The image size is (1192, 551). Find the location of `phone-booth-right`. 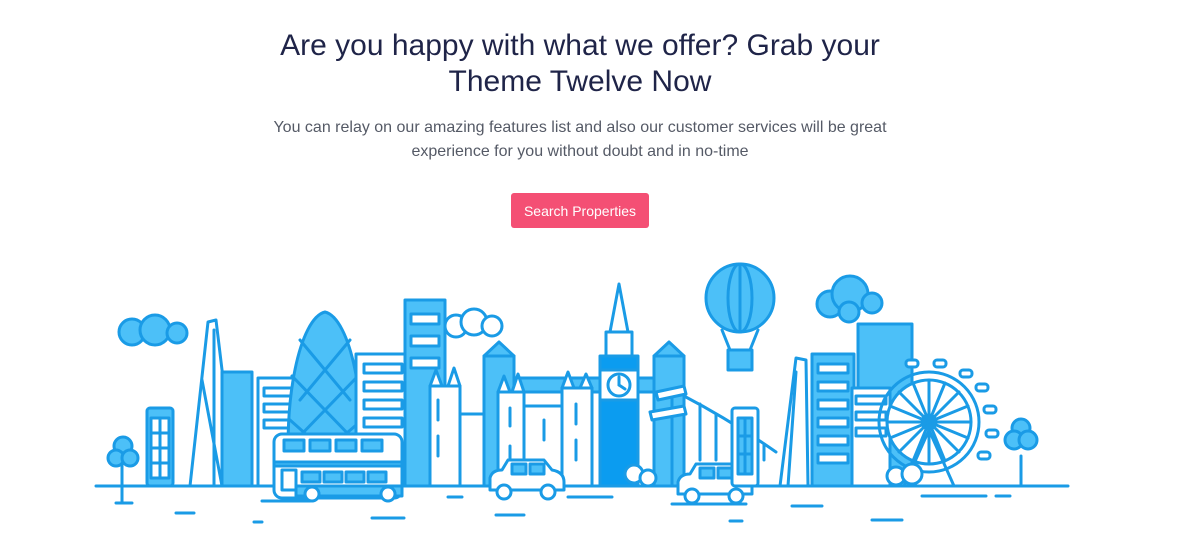

phone-booth-right is located at coordinates (745, 447).